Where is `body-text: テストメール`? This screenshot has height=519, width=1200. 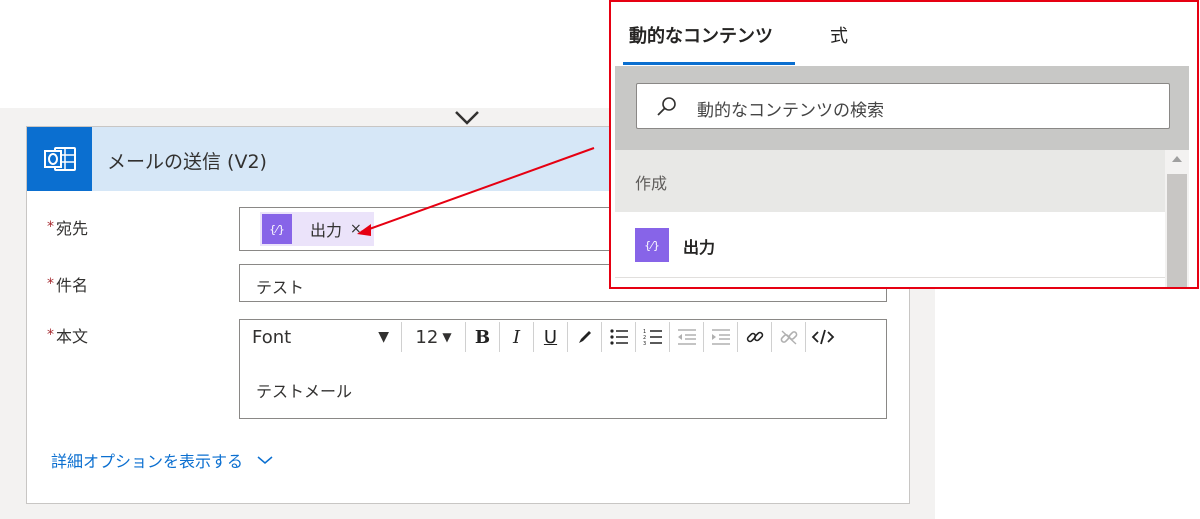
body-text: テストメール is located at coordinates (304, 391).